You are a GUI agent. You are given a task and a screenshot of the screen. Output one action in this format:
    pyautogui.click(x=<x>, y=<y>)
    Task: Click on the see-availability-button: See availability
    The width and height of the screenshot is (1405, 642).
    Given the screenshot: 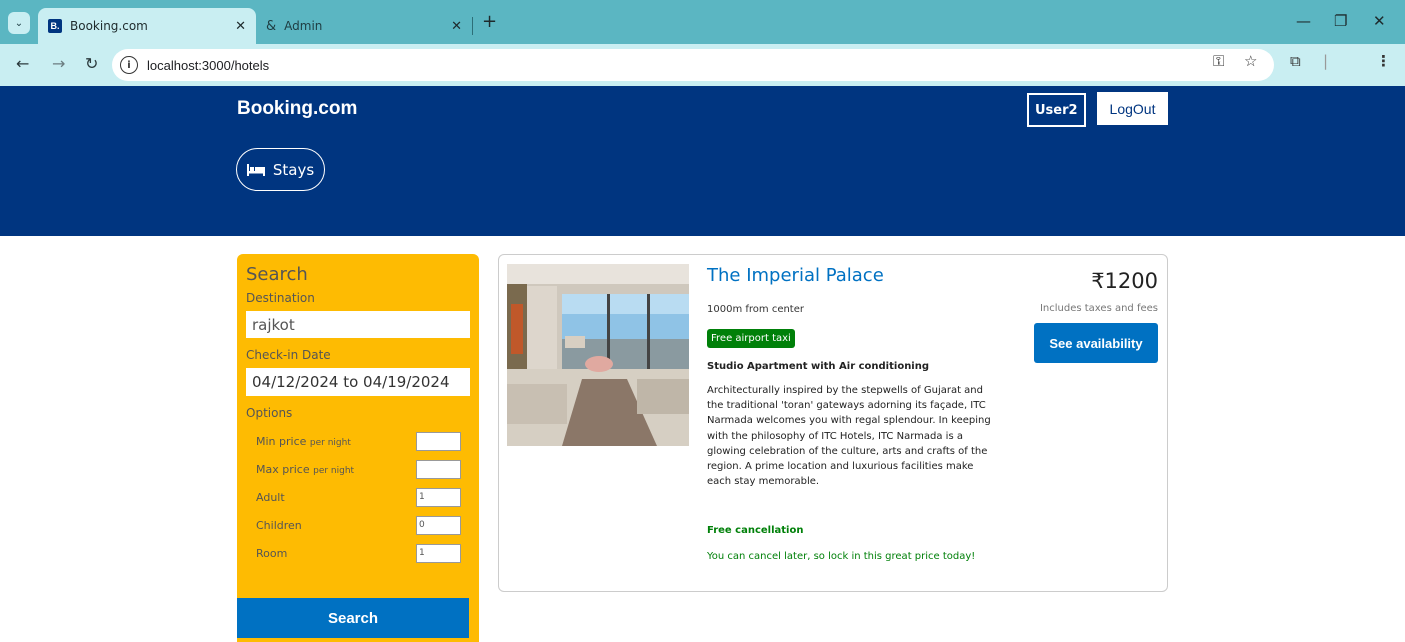 What is the action you would take?
    pyautogui.click(x=1096, y=343)
    